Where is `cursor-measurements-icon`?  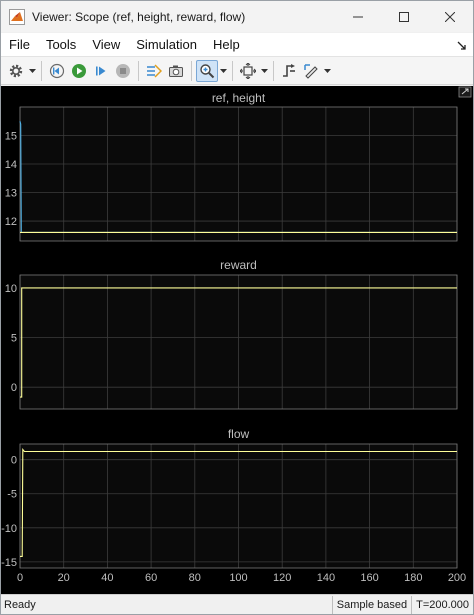 cursor-measurements-icon is located at coordinates (311, 71).